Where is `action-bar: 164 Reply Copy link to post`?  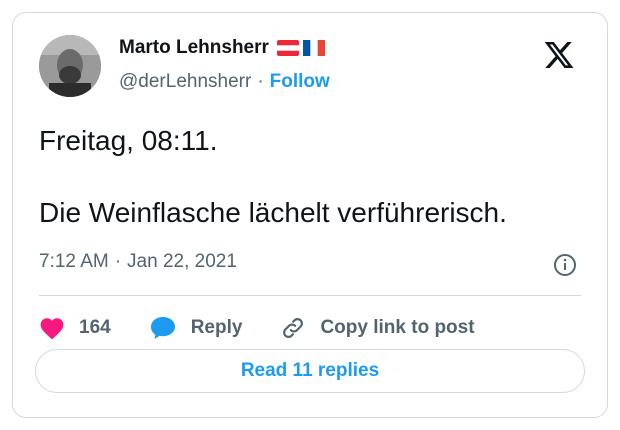
action-bar: 164 Reply Copy link to post is located at coordinates (276, 328).